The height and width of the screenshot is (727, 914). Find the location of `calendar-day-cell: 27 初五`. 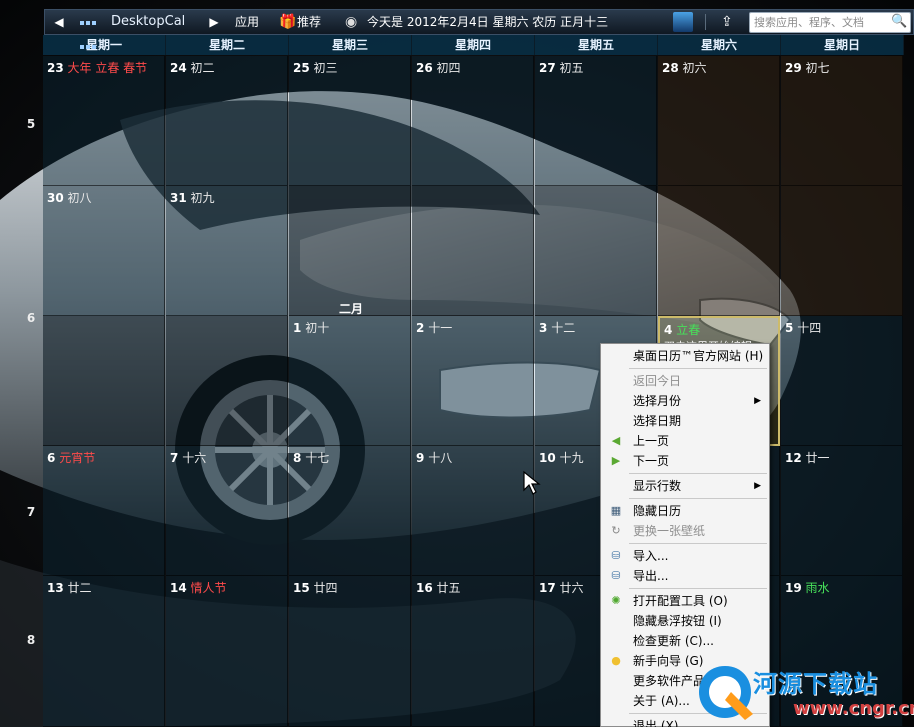

calendar-day-cell: 27 初五 is located at coordinates (596, 121).